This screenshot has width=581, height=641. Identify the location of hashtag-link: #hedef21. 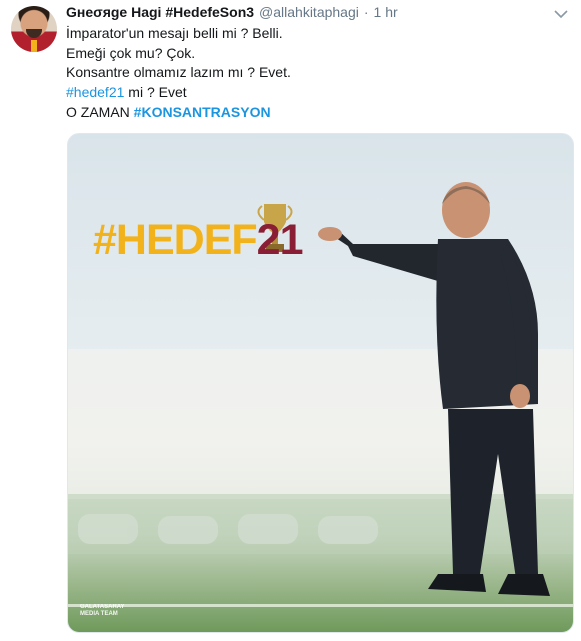
(95, 92).